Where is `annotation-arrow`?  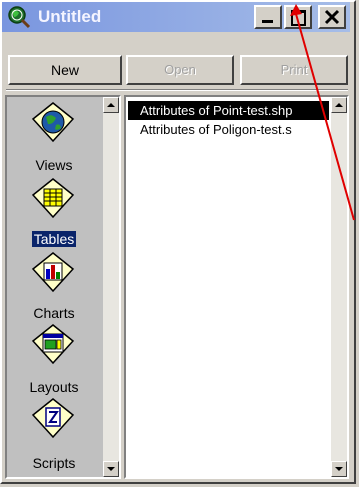
annotation-arrow is located at coordinates (322, 112).